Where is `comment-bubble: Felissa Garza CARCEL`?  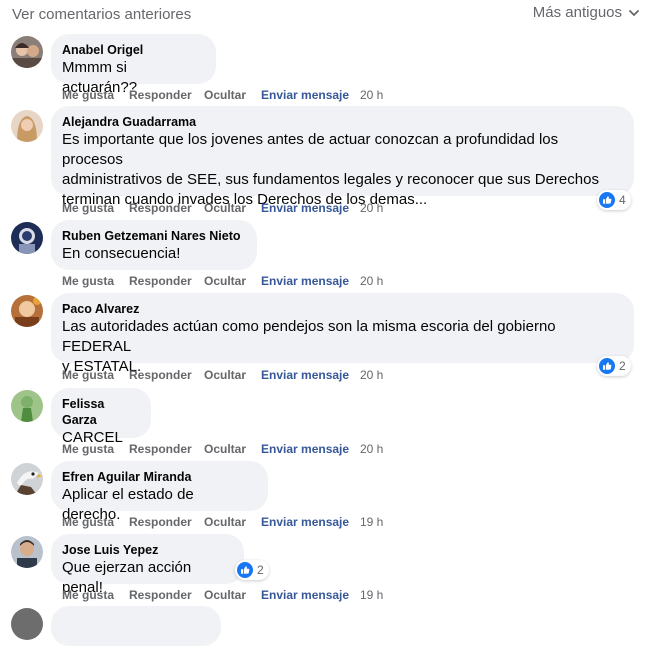
comment-bubble: Felissa Garza CARCEL is located at coordinates (101, 417).